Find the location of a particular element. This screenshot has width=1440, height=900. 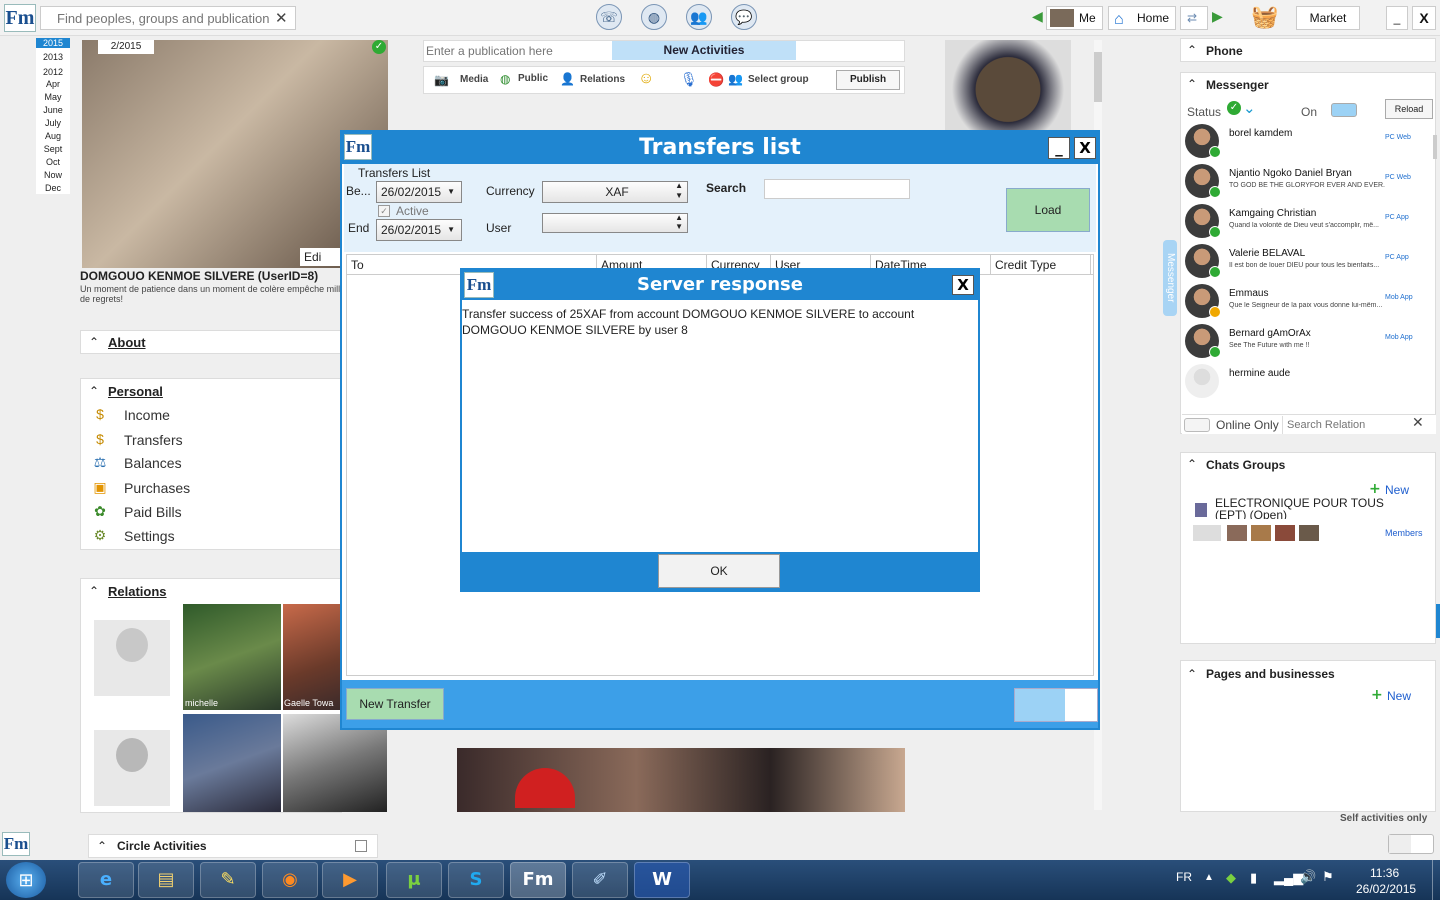

search-input is located at coordinates (155, 18).